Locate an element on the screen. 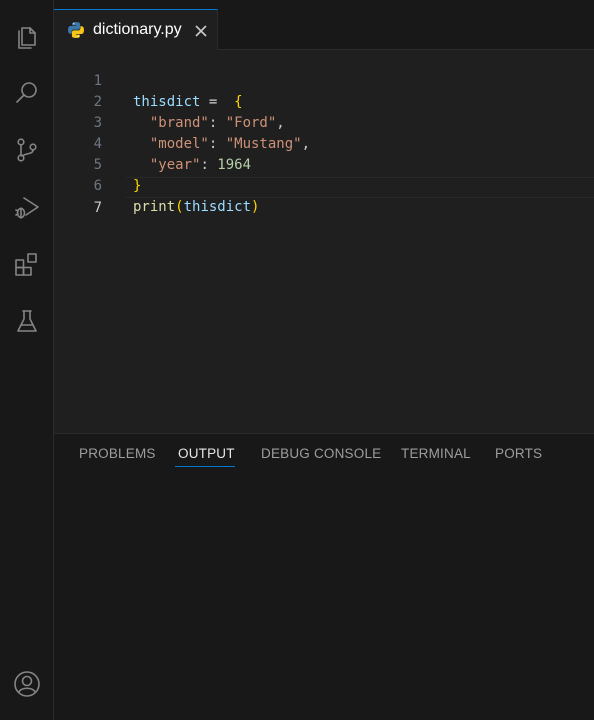  search-icon is located at coordinates (27, 93).